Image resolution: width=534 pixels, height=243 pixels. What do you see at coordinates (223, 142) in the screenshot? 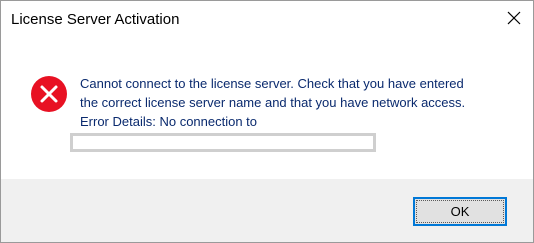
I see `redacted-server-name` at bounding box center [223, 142].